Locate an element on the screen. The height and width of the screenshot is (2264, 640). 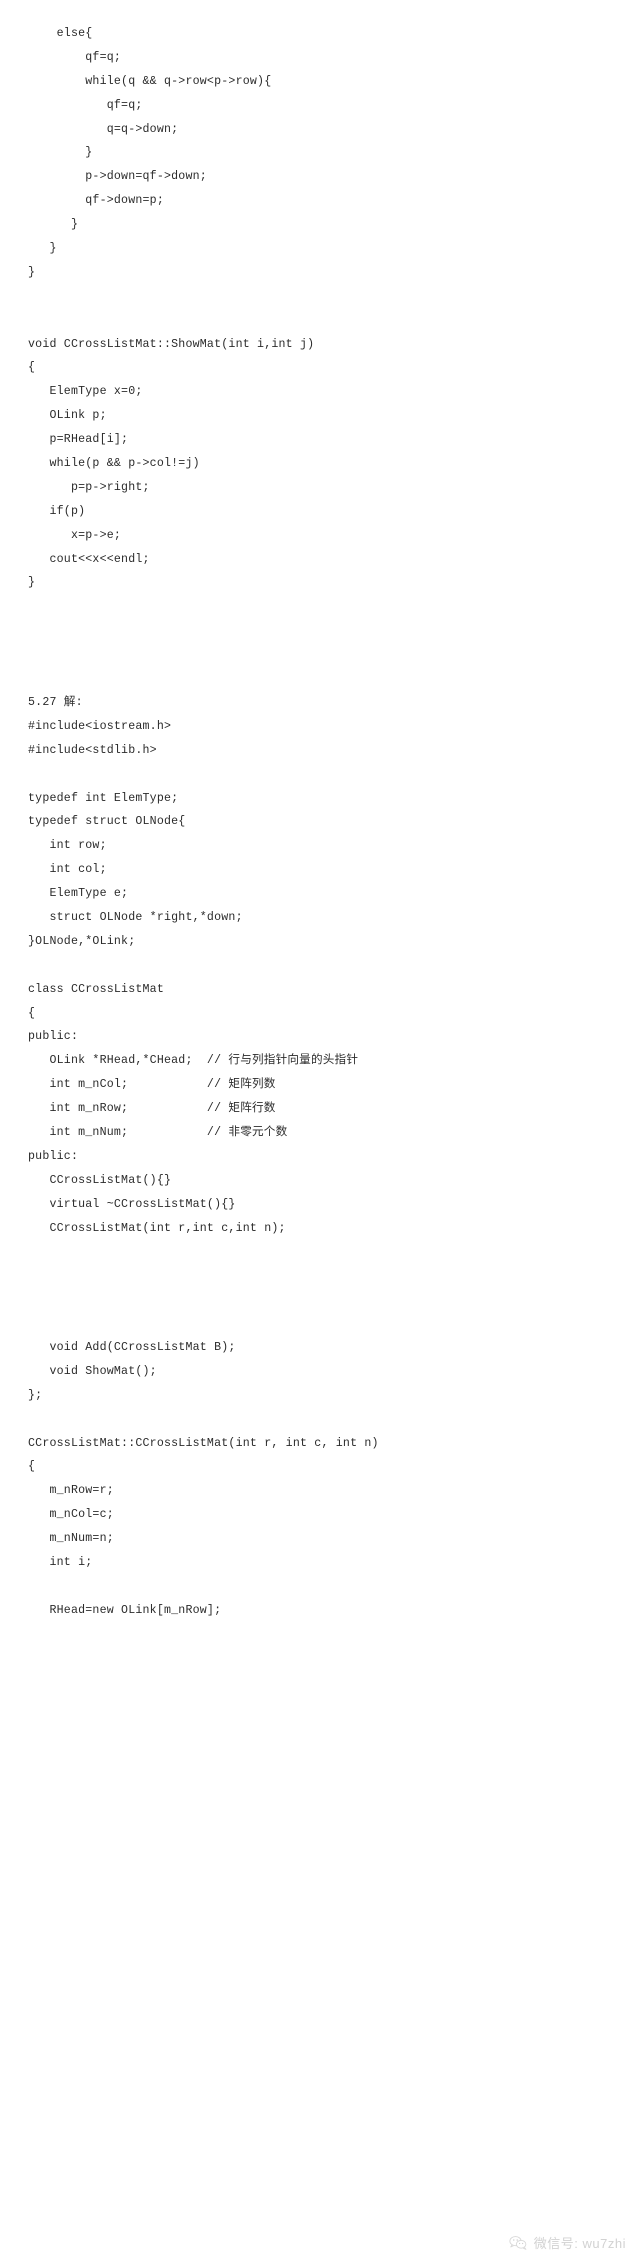
code-line: class CCrossListMat is located at coordinates (96, 989).